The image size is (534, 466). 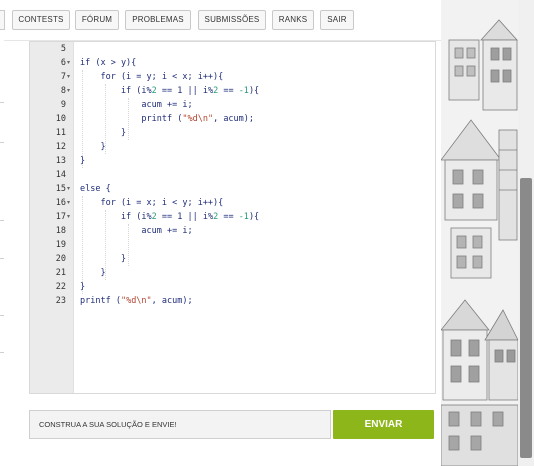 What do you see at coordinates (337, 20) in the screenshot?
I see `nav-sair: SAIR` at bounding box center [337, 20].